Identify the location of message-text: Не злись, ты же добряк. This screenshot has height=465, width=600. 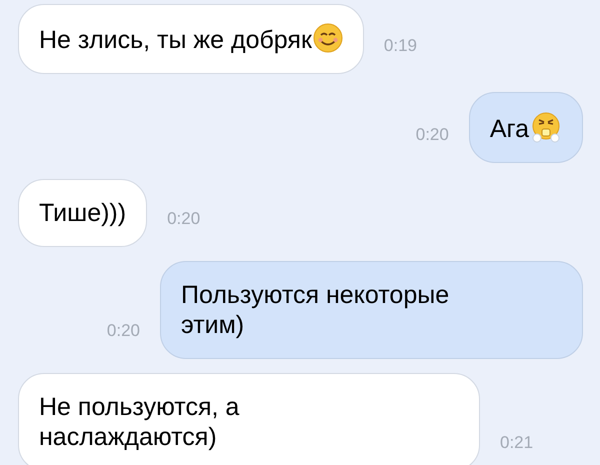
(191, 39).